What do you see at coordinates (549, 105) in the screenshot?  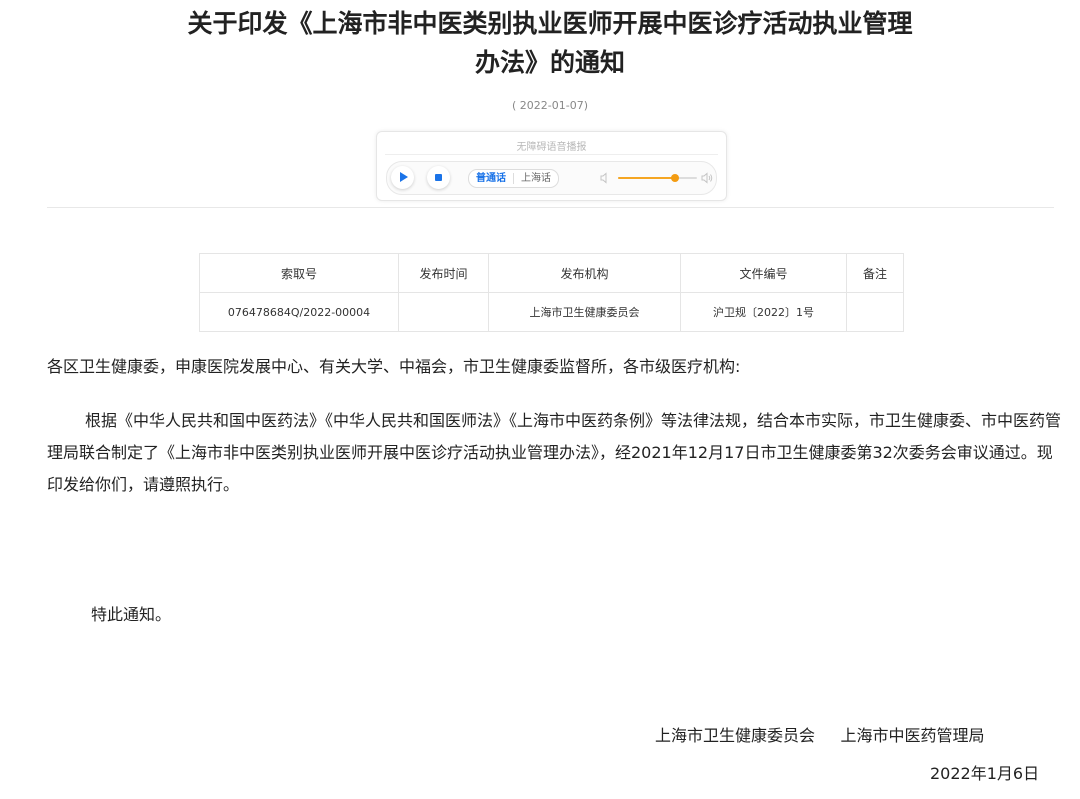 I see `publish-date: ( 2022-01-07)` at bounding box center [549, 105].